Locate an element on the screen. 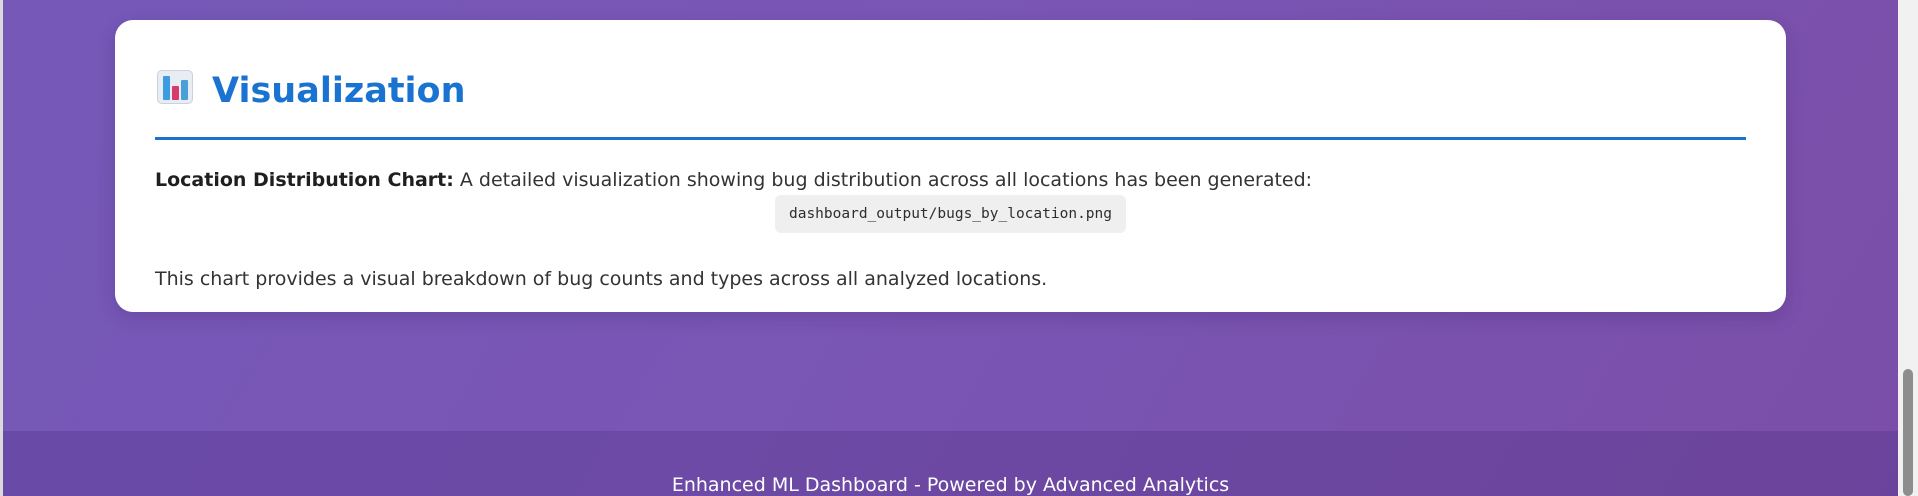 The height and width of the screenshot is (496, 1918). vertical-scrollbar is located at coordinates (1908, 248).